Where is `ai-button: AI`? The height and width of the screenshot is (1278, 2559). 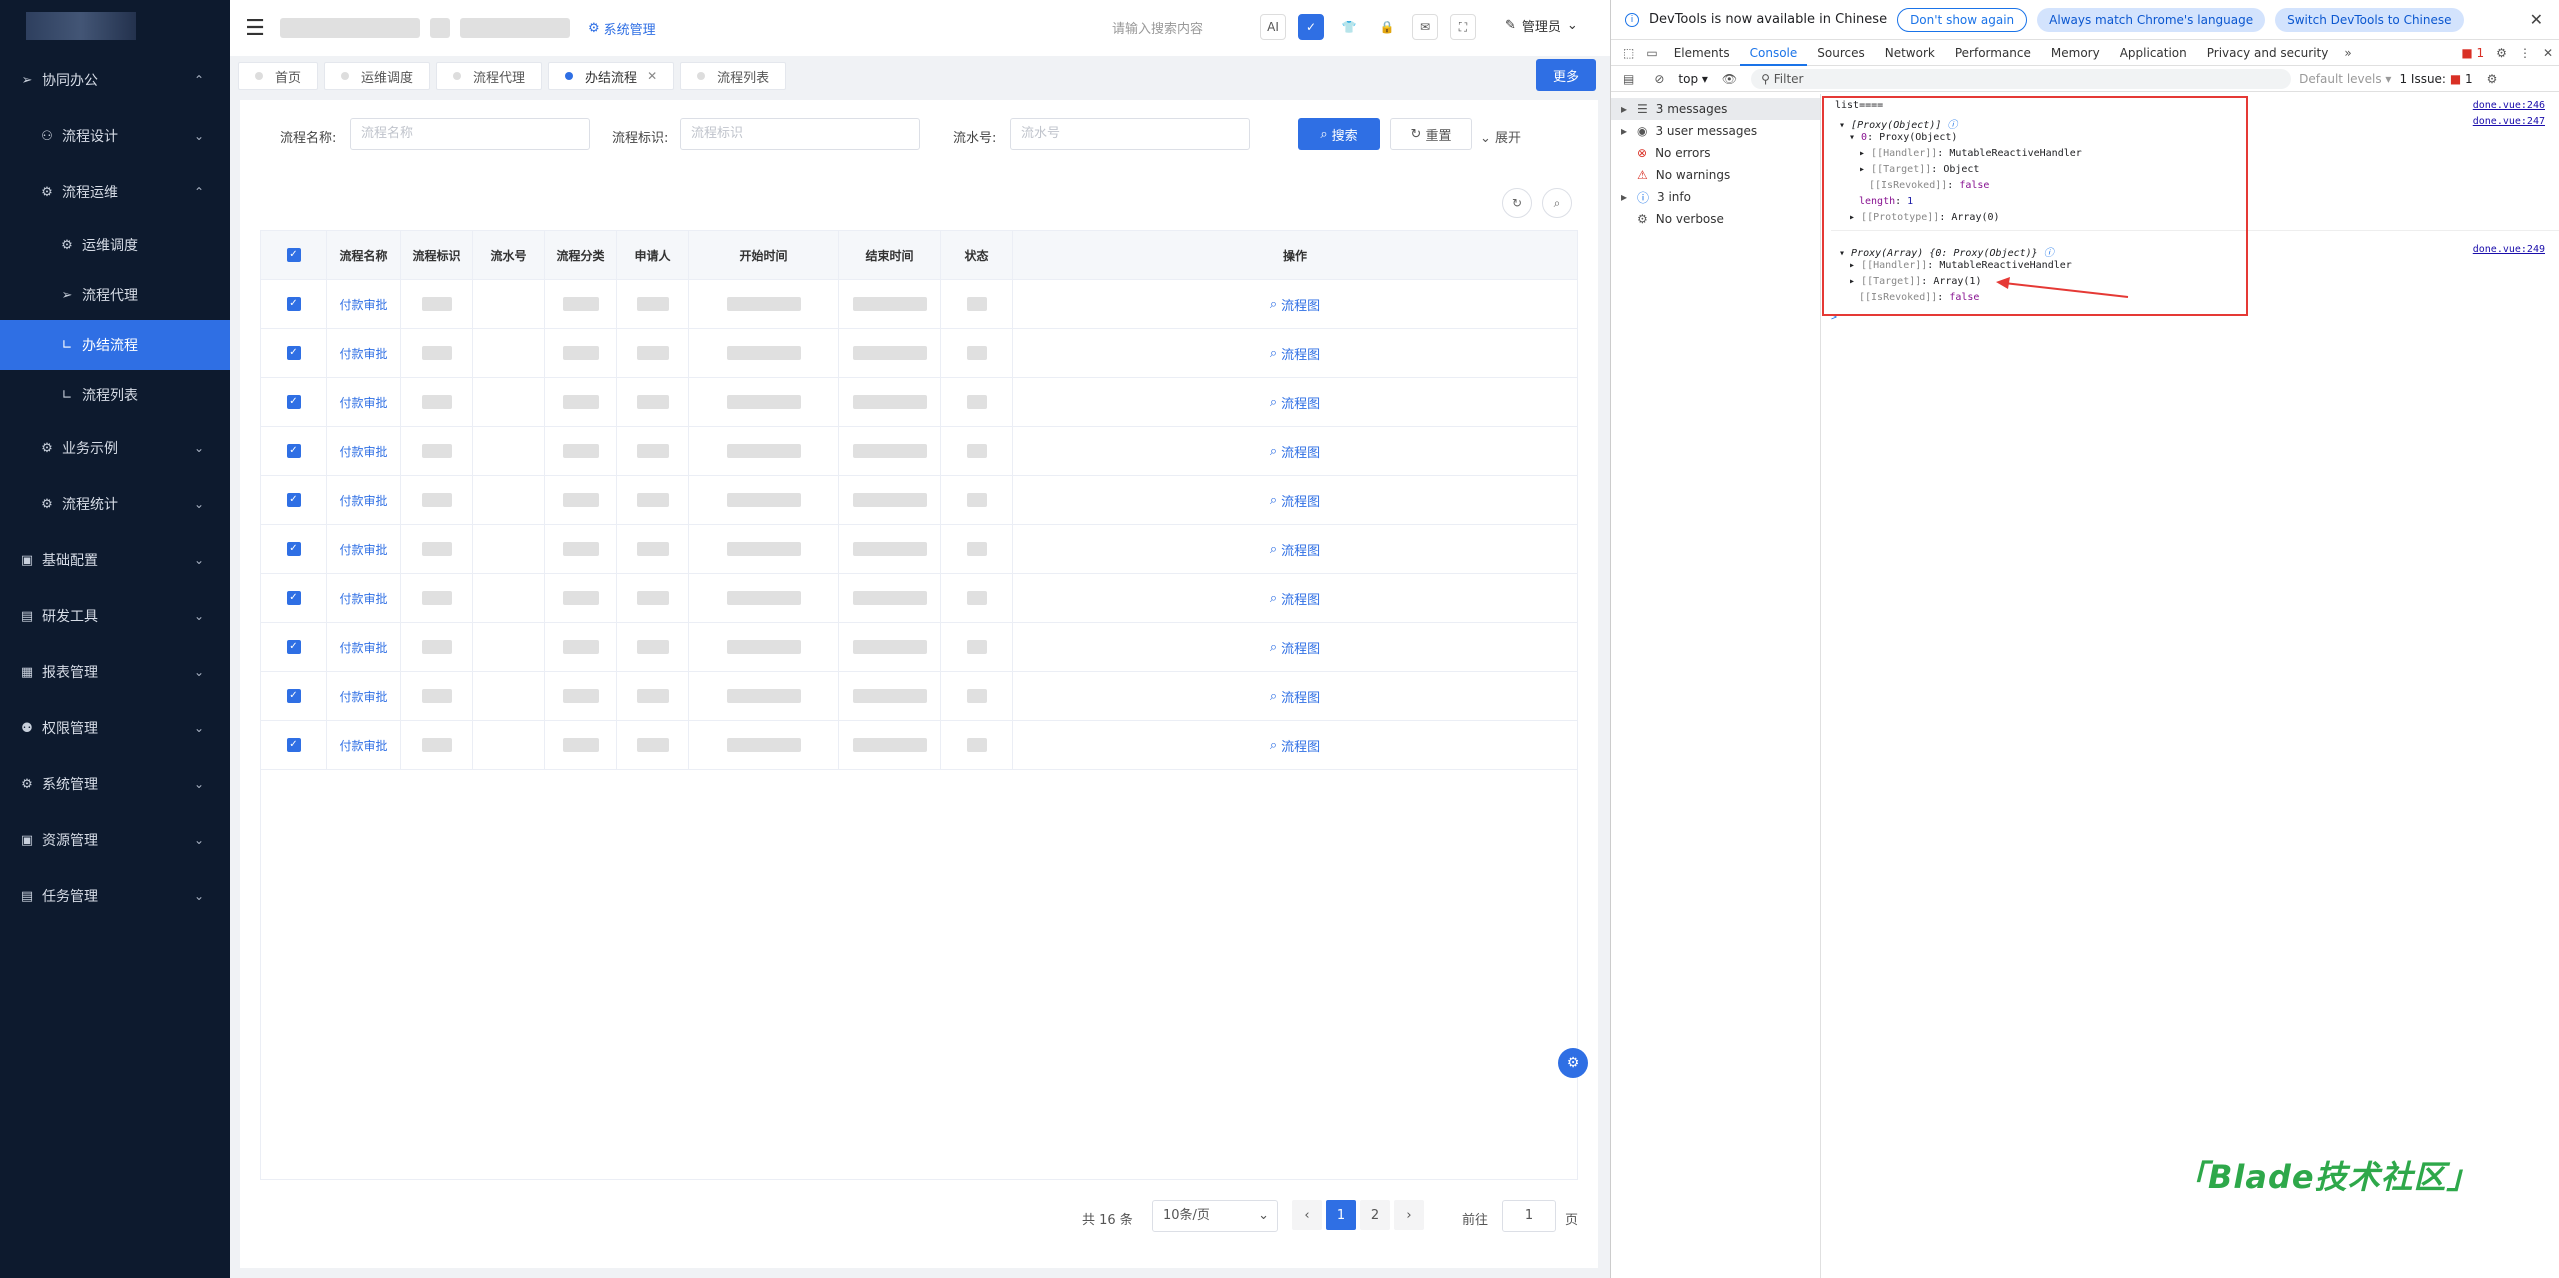
ai-button: AI is located at coordinates (1273, 27).